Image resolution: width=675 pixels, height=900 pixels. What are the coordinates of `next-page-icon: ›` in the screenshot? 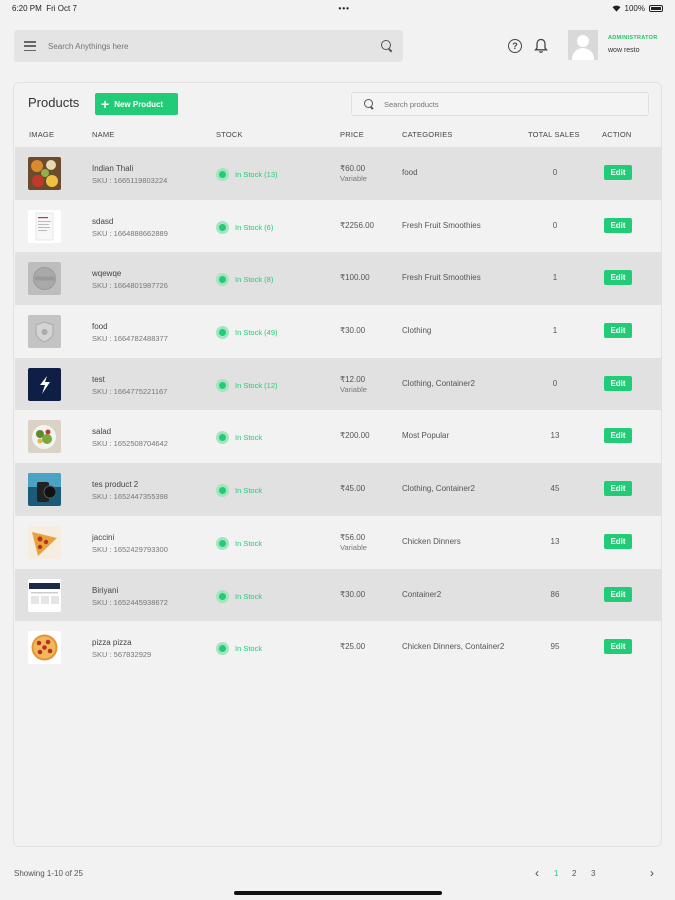 It's located at (652, 873).